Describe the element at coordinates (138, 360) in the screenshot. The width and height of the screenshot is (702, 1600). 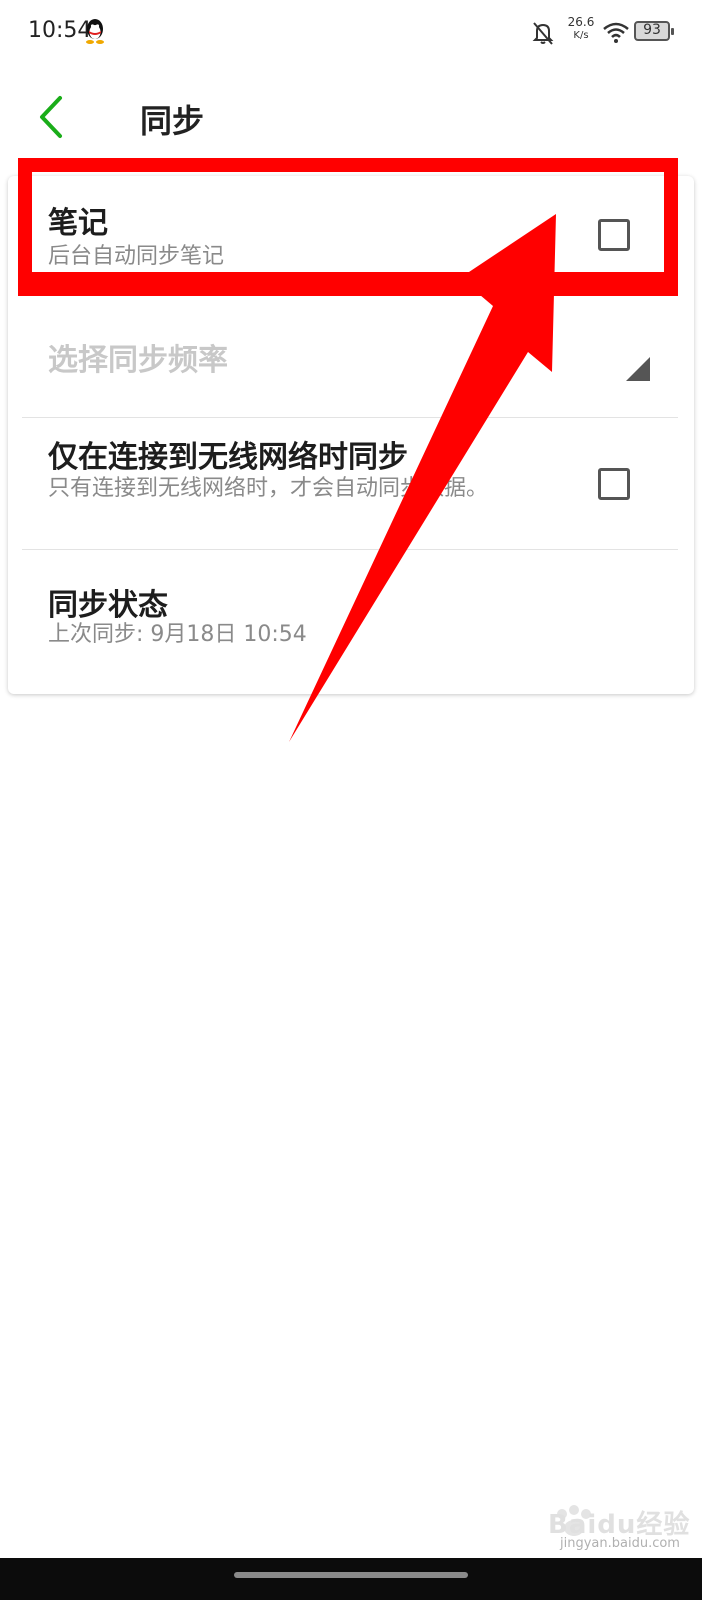
I see `setting-title-frequency: 选择同步频率` at that location.